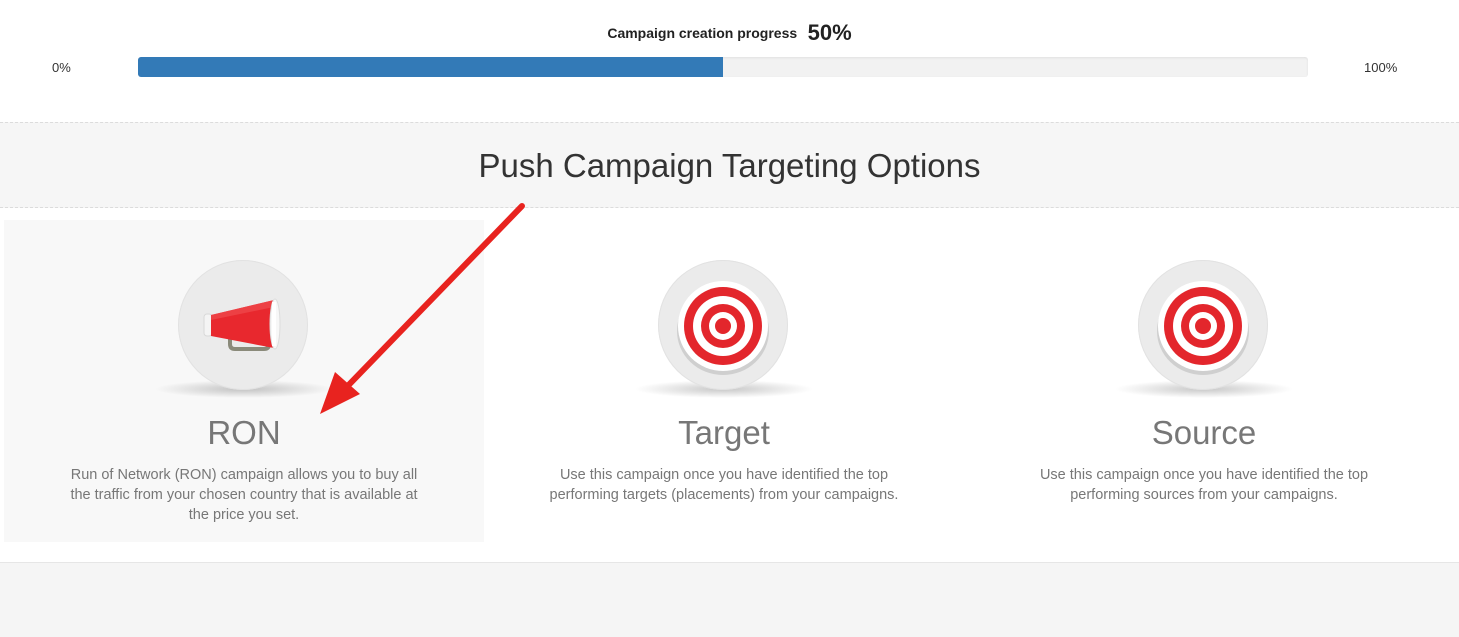 This screenshot has width=1459, height=637. Describe the element at coordinates (243, 325) in the screenshot. I see `megaphone-icon` at that location.